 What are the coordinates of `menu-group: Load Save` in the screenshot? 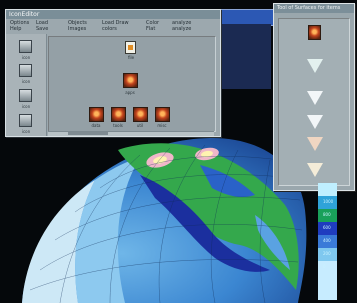 It's located at (42, 26).